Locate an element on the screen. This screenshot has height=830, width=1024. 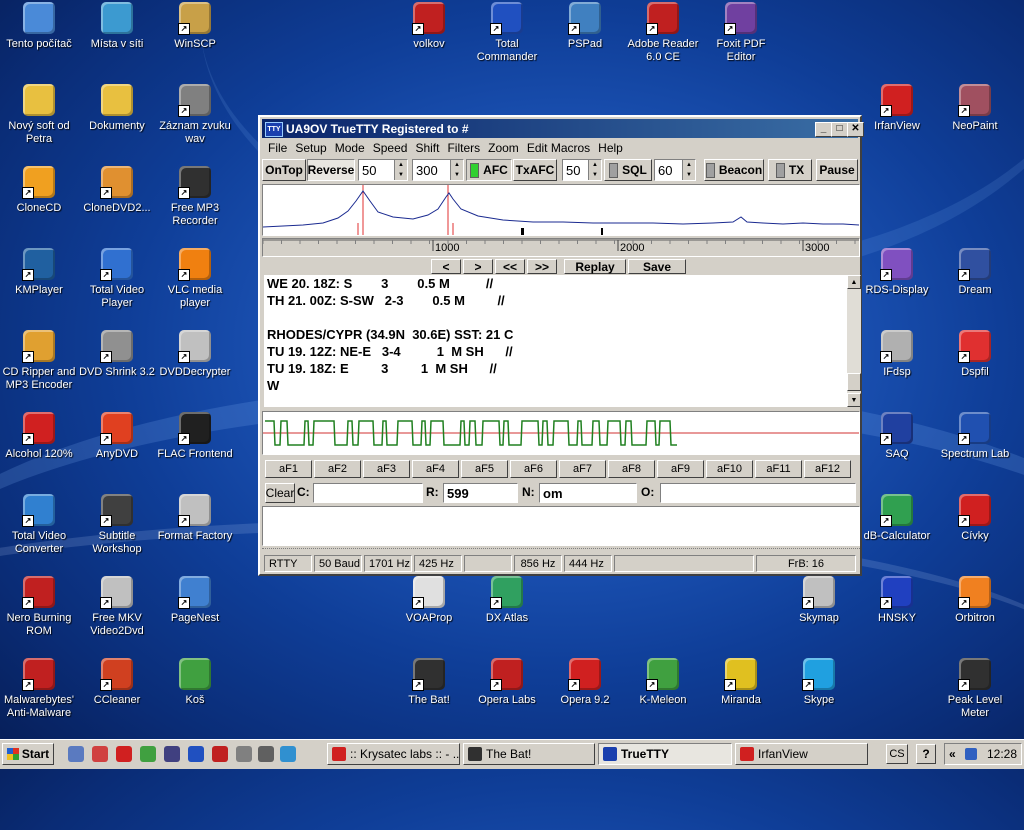
desktop-icon-dokumenty: Dokumenty is located at coordinates (117, 108).